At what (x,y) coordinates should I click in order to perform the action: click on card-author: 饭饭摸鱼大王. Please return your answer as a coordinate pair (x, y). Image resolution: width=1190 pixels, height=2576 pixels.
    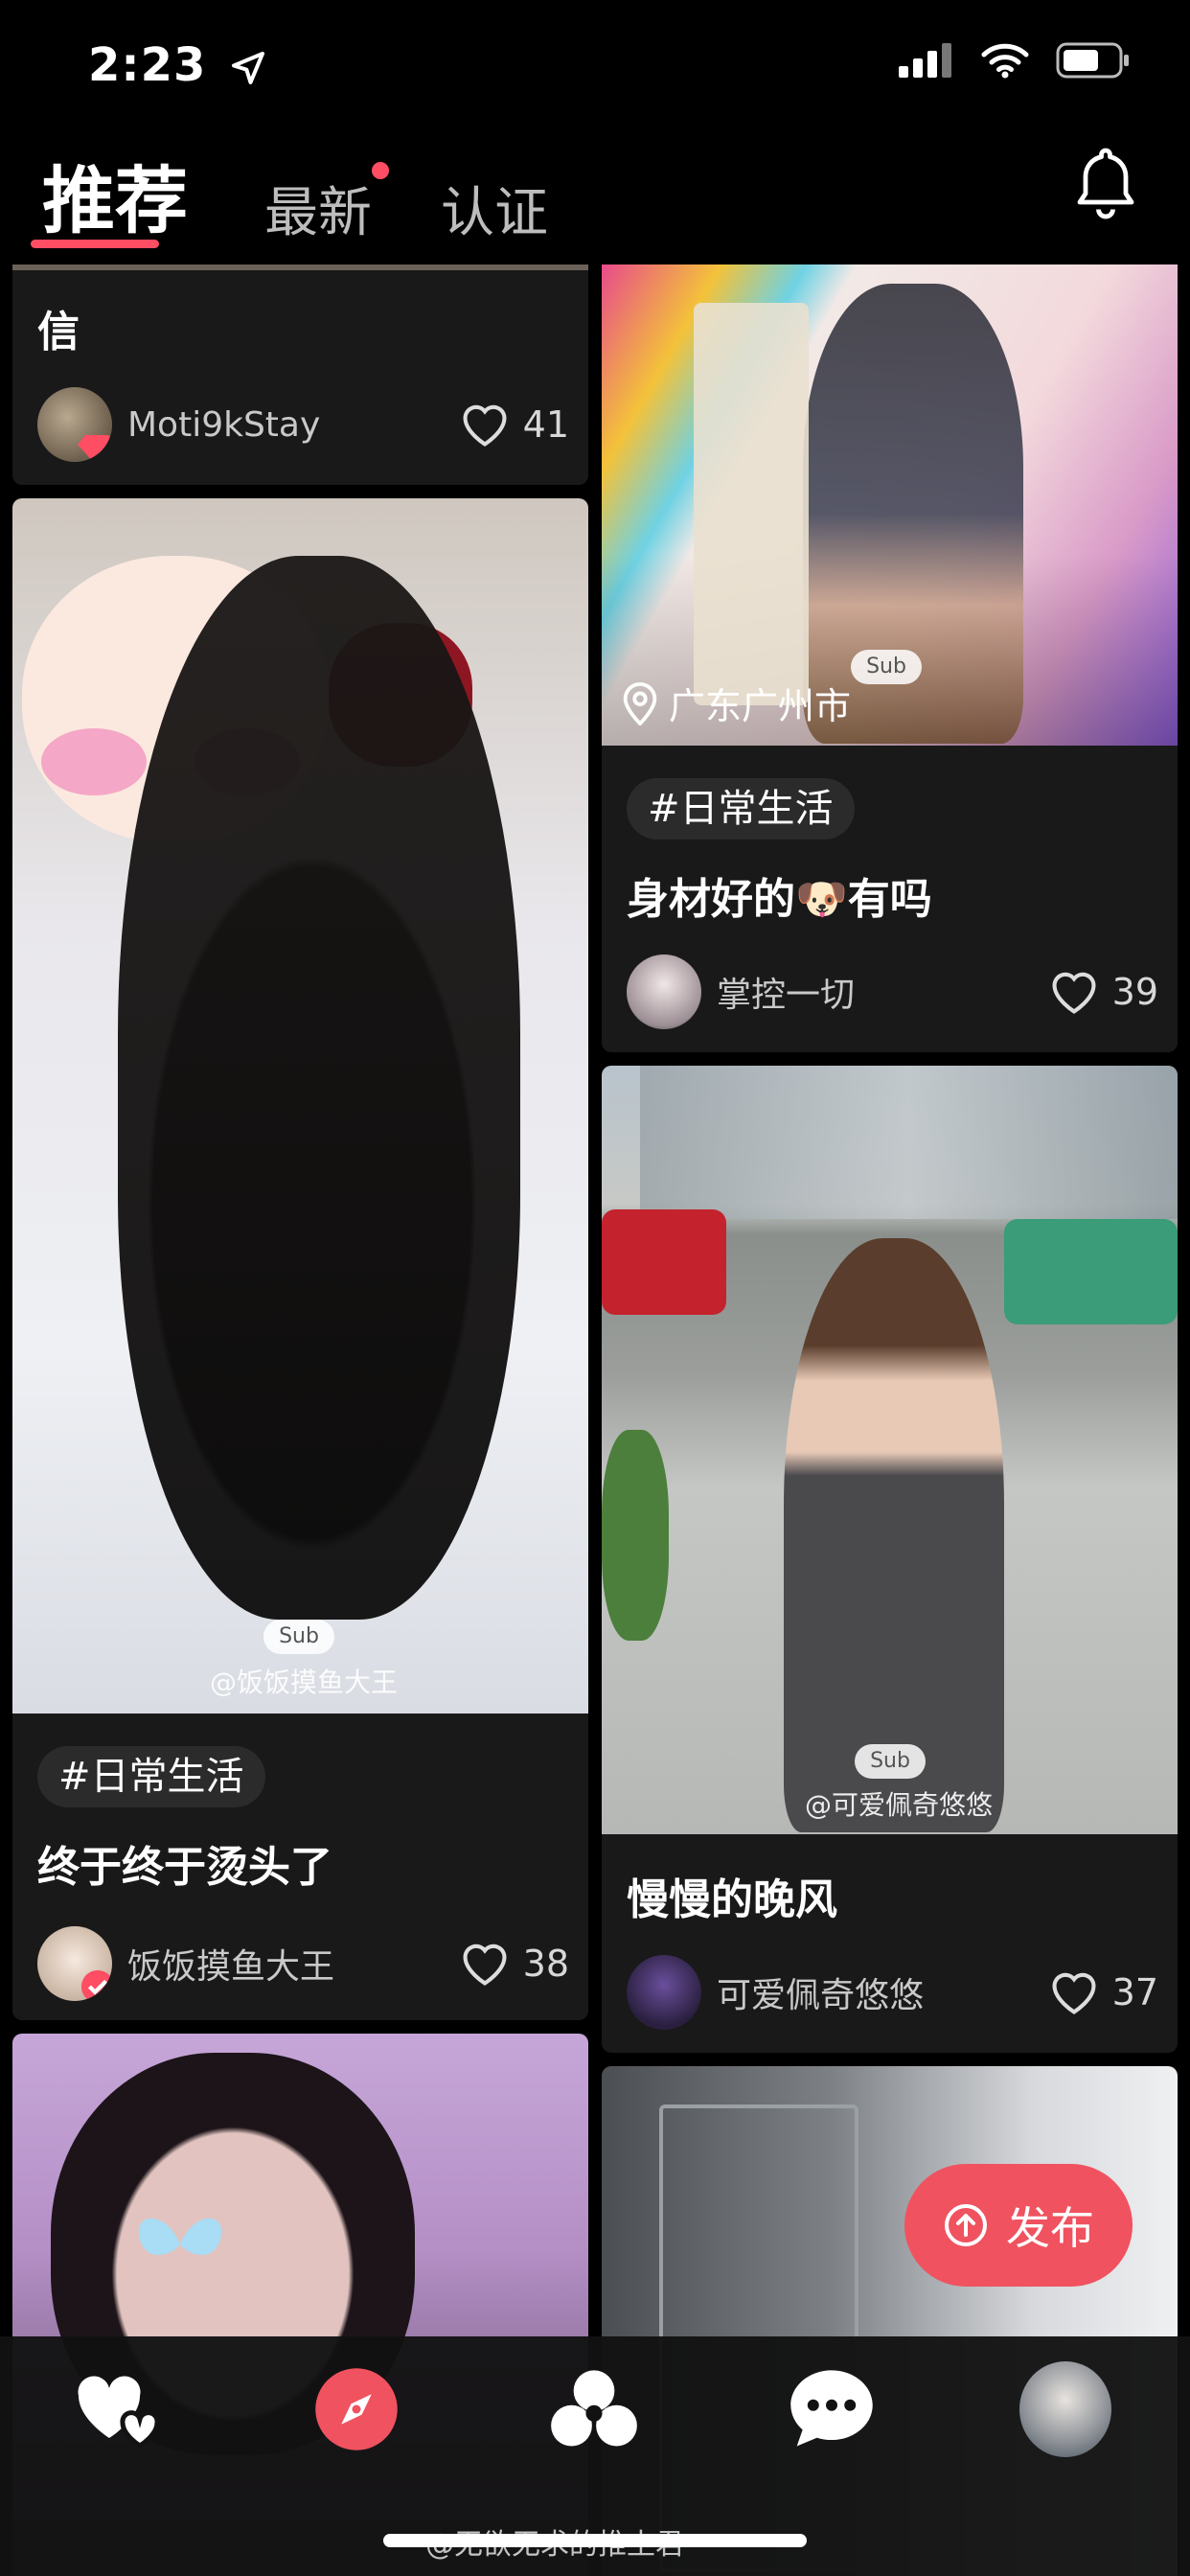
    Looking at the image, I should click on (186, 1963).